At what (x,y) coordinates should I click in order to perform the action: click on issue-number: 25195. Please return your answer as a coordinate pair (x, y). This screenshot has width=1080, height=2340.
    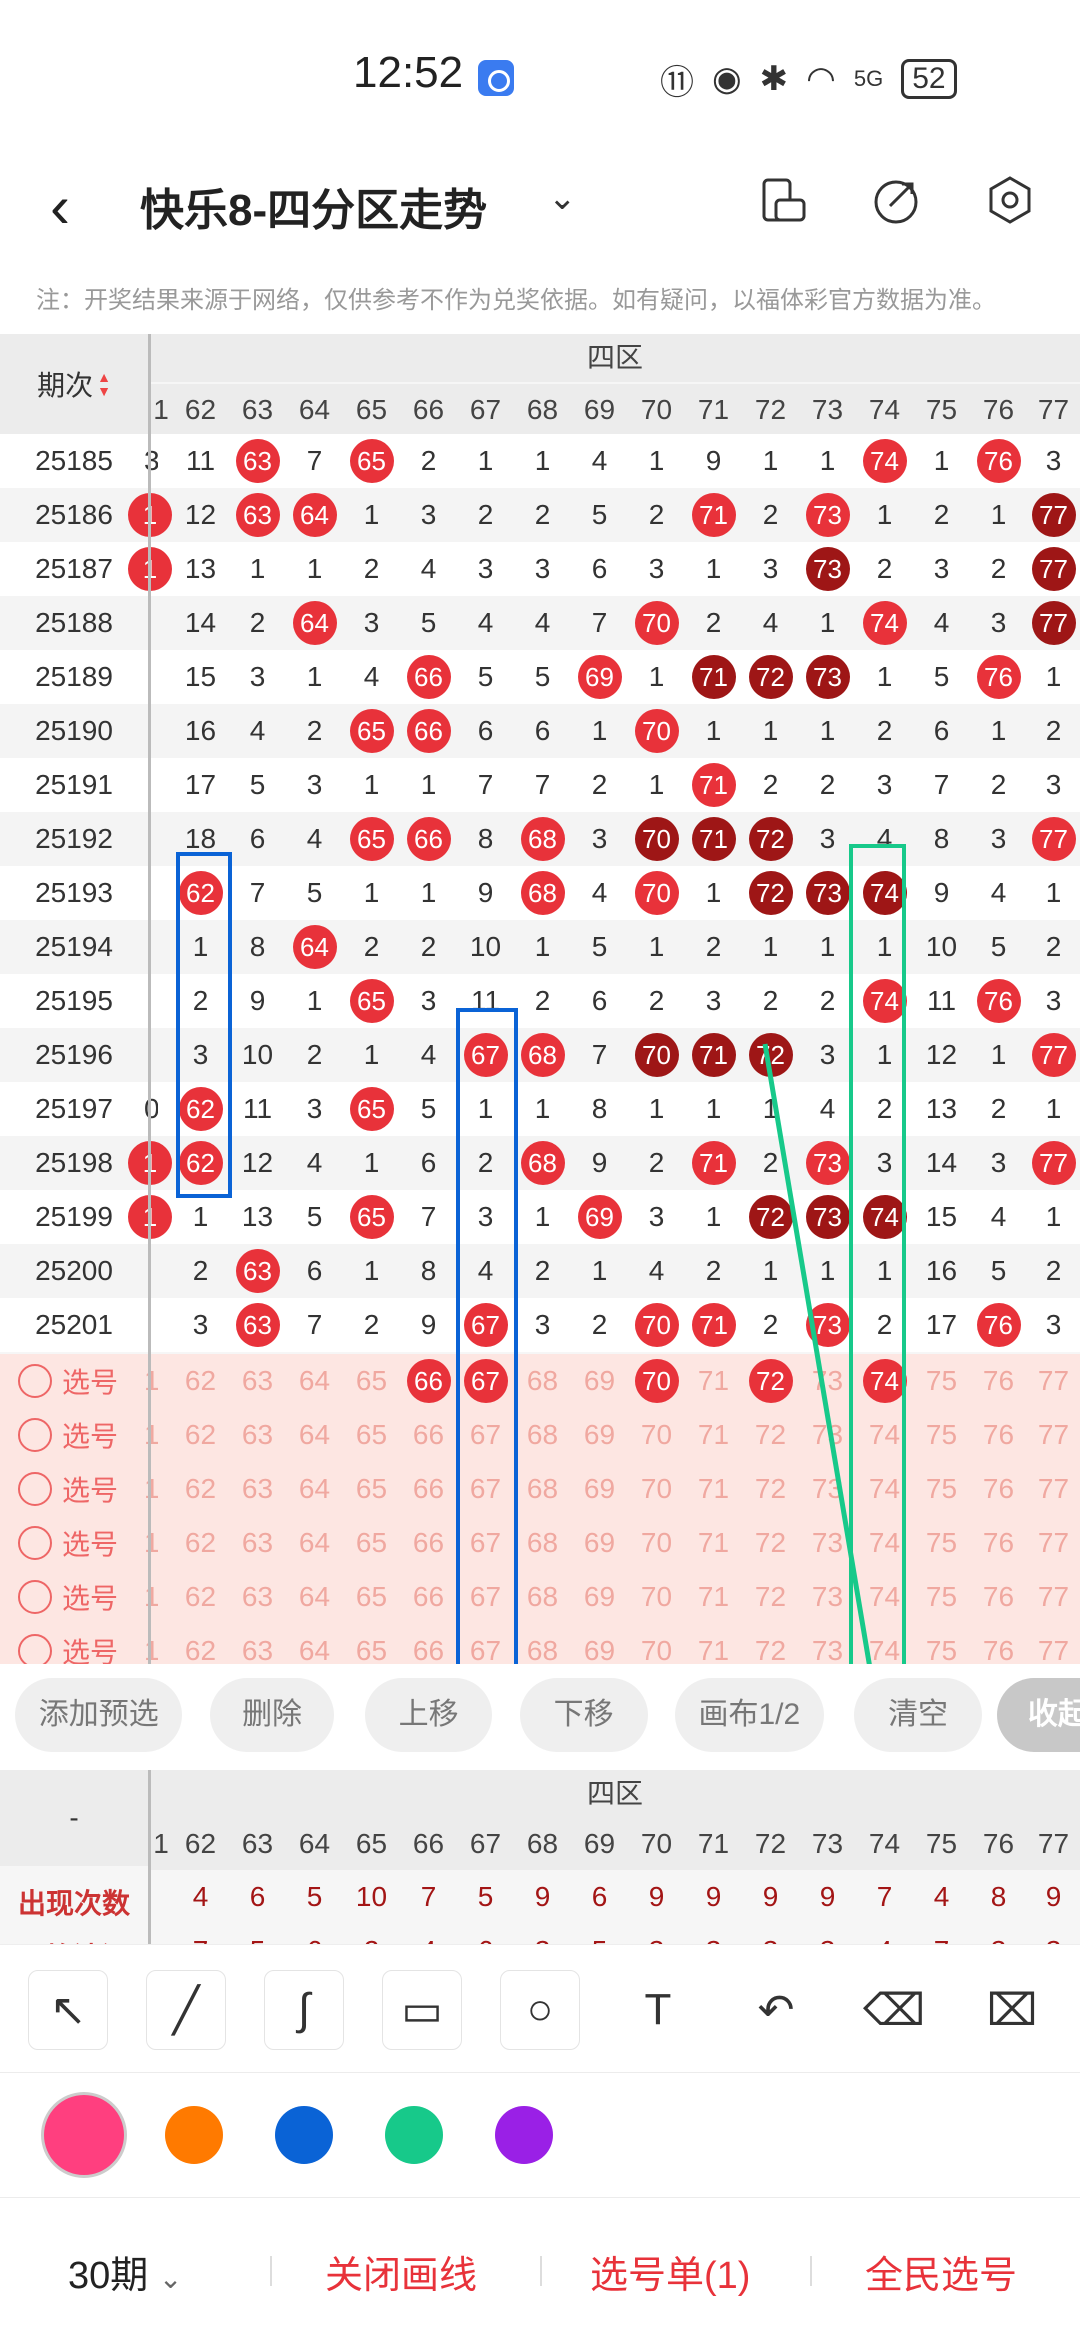
    Looking at the image, I should click on (74, 1001).